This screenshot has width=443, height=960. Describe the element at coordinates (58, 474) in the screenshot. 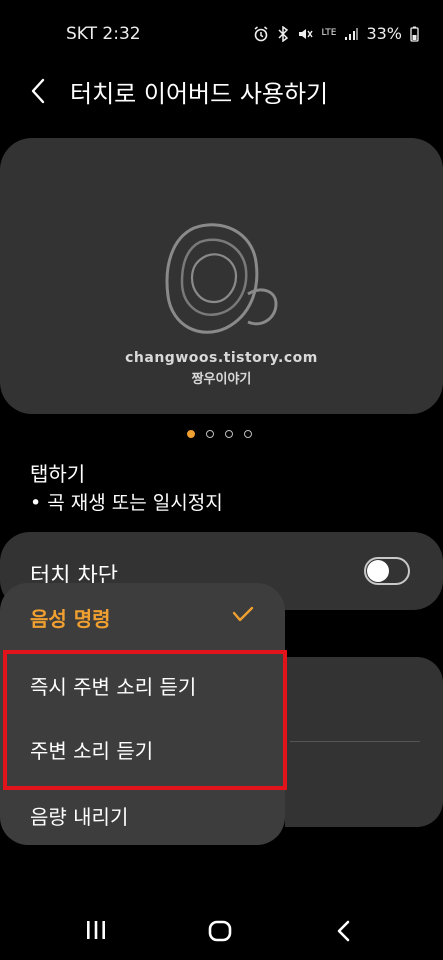

I see `gesture-title: 탭하기` at that location.